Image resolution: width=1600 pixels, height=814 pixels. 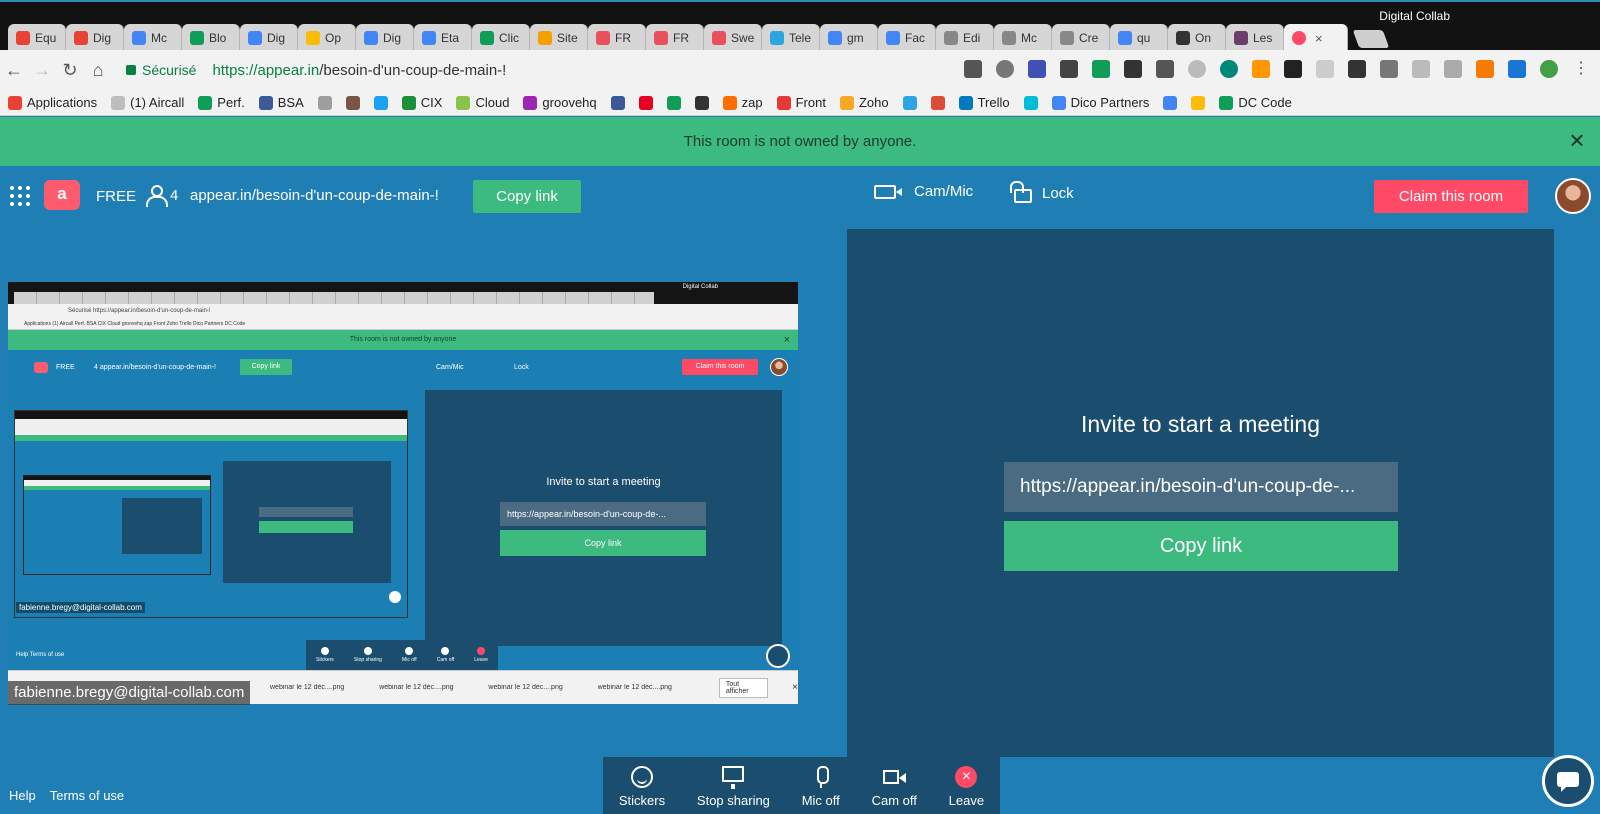 What do you see at coordinates (742, 102) in the screenshot?
I see `bookmark-item: zap` at bounding box center [742, 102].